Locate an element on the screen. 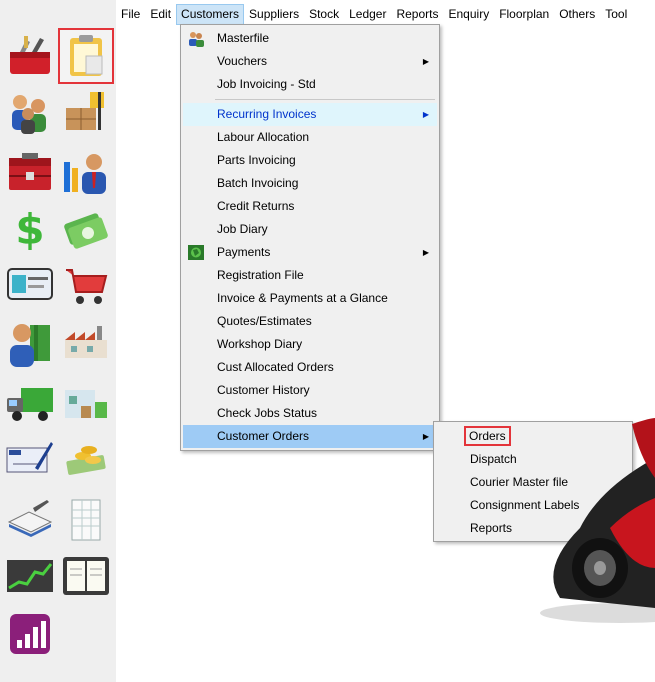 Image resolution: width=655 pixels, height=682 pixels. menu-item-job-diary: Job Diary is located at coordinates (310, 229).